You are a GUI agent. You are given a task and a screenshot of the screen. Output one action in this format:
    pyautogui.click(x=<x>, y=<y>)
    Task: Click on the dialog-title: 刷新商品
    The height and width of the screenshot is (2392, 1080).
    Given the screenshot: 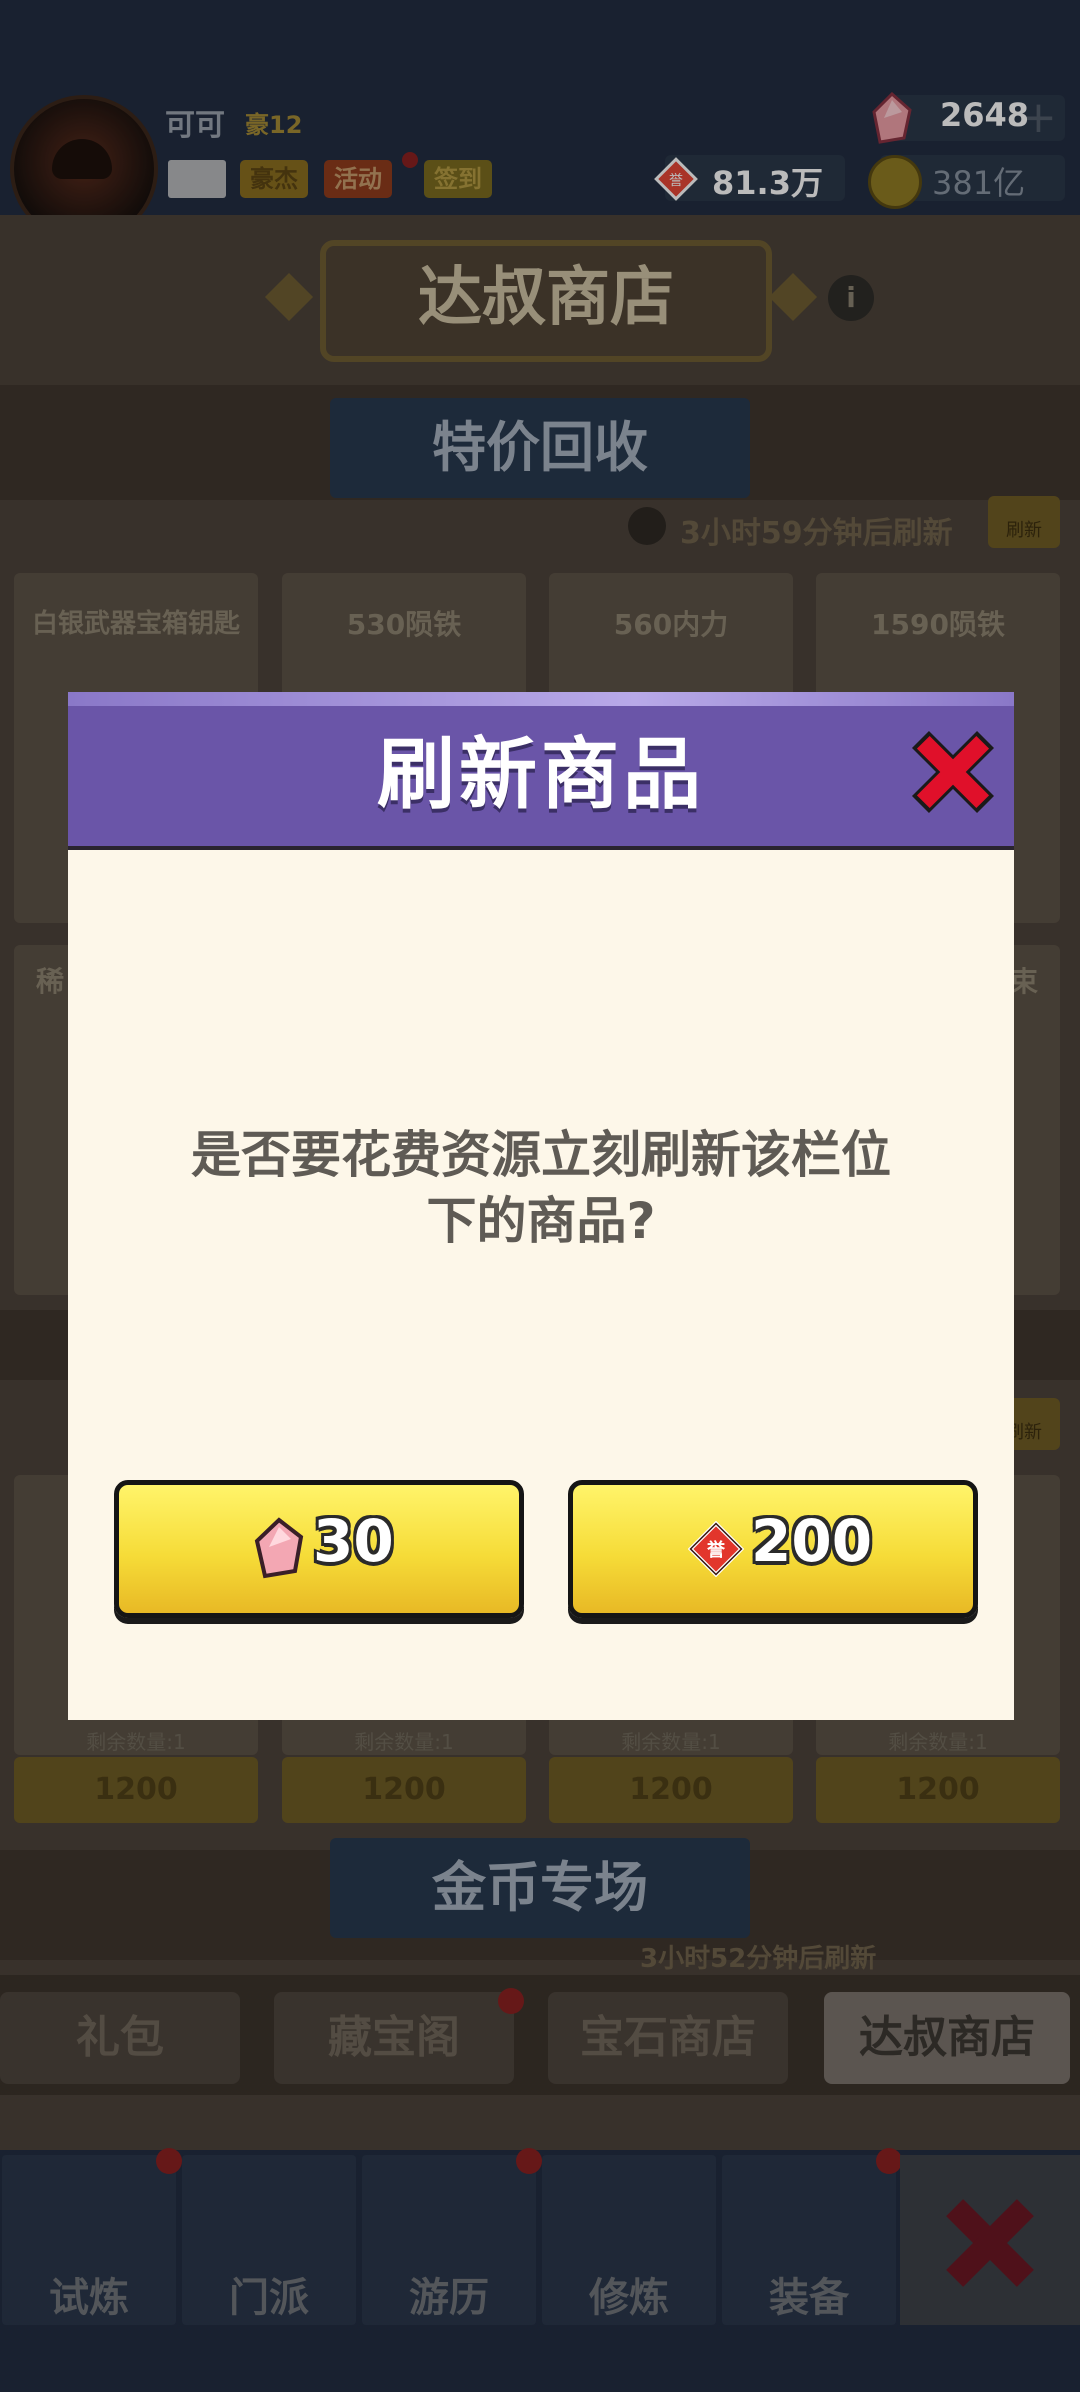 What is the action you would take?
    pyautogui.click(x=540, y=775)
    